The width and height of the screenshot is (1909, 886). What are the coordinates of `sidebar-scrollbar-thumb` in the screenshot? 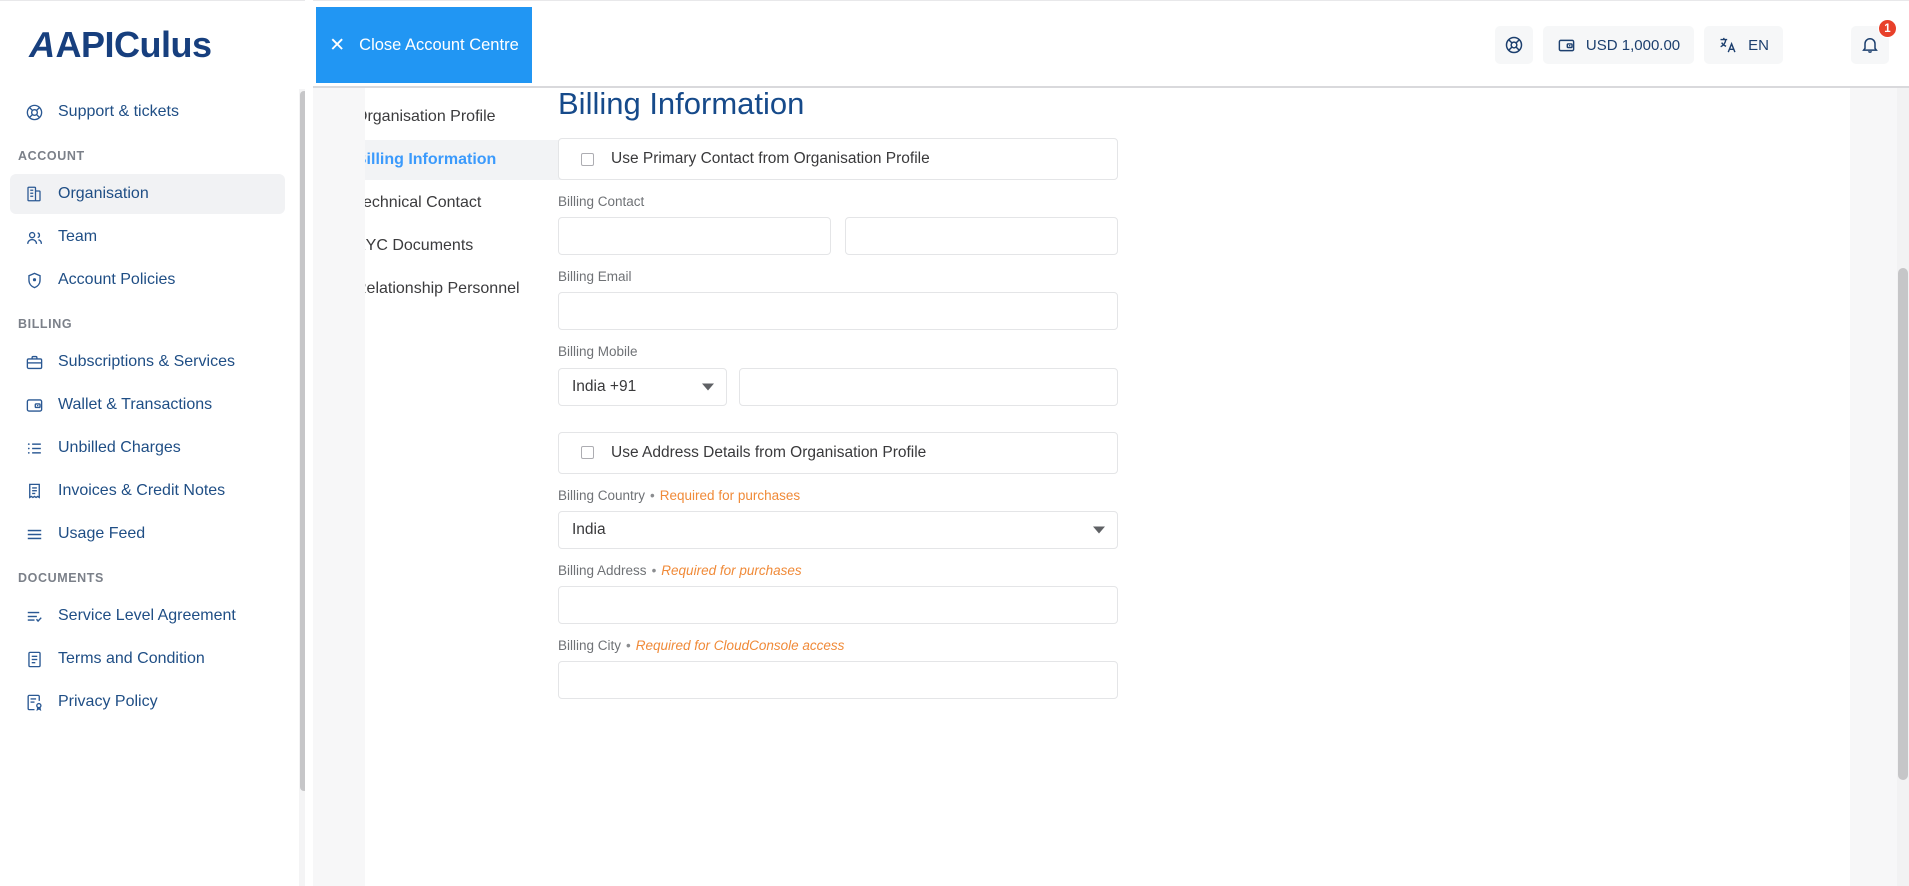 It's located at (302, 441).